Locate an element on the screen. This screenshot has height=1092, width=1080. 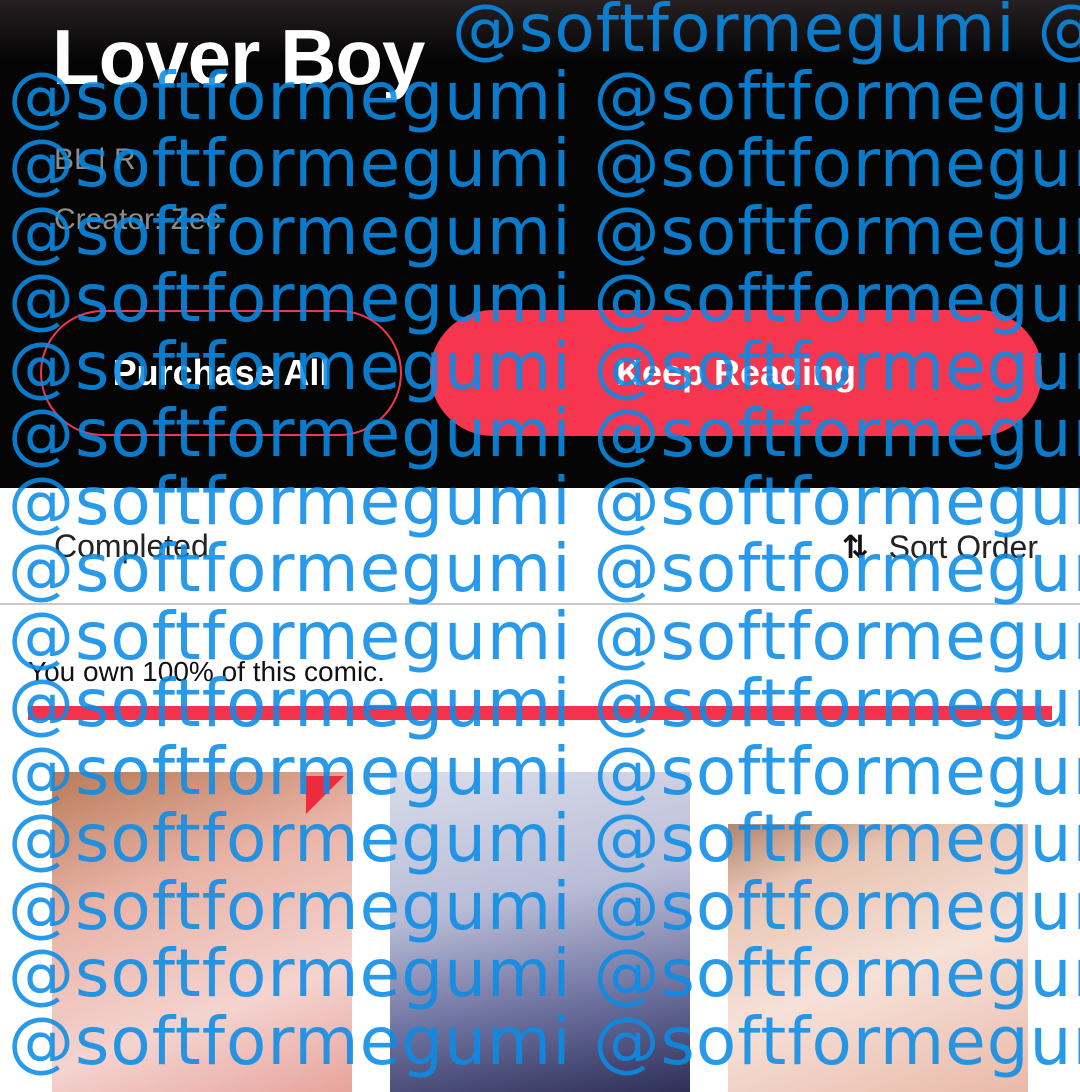
keep-reading-button: Keep Reading is located at coordinates (736, 373).